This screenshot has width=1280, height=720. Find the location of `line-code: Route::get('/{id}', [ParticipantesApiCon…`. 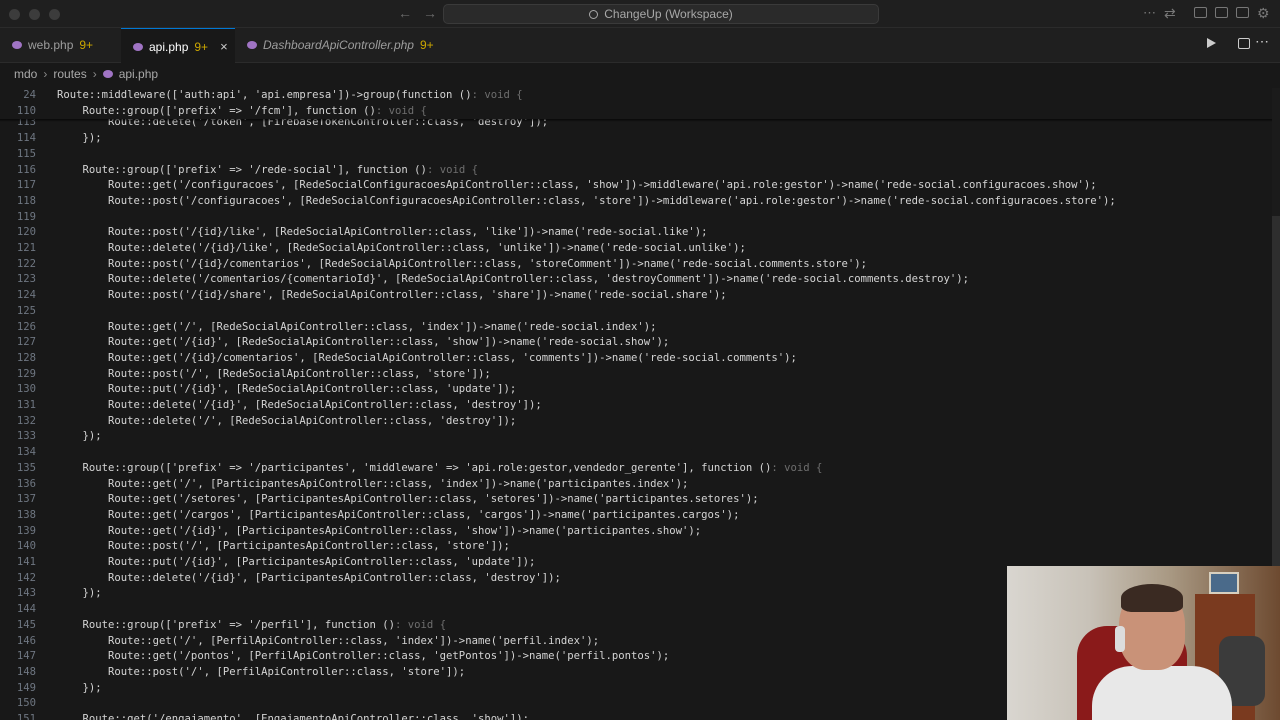

line-code: Route::get('/{id}', [ParticipantesApiCon… is located at coordinates (379, 530).